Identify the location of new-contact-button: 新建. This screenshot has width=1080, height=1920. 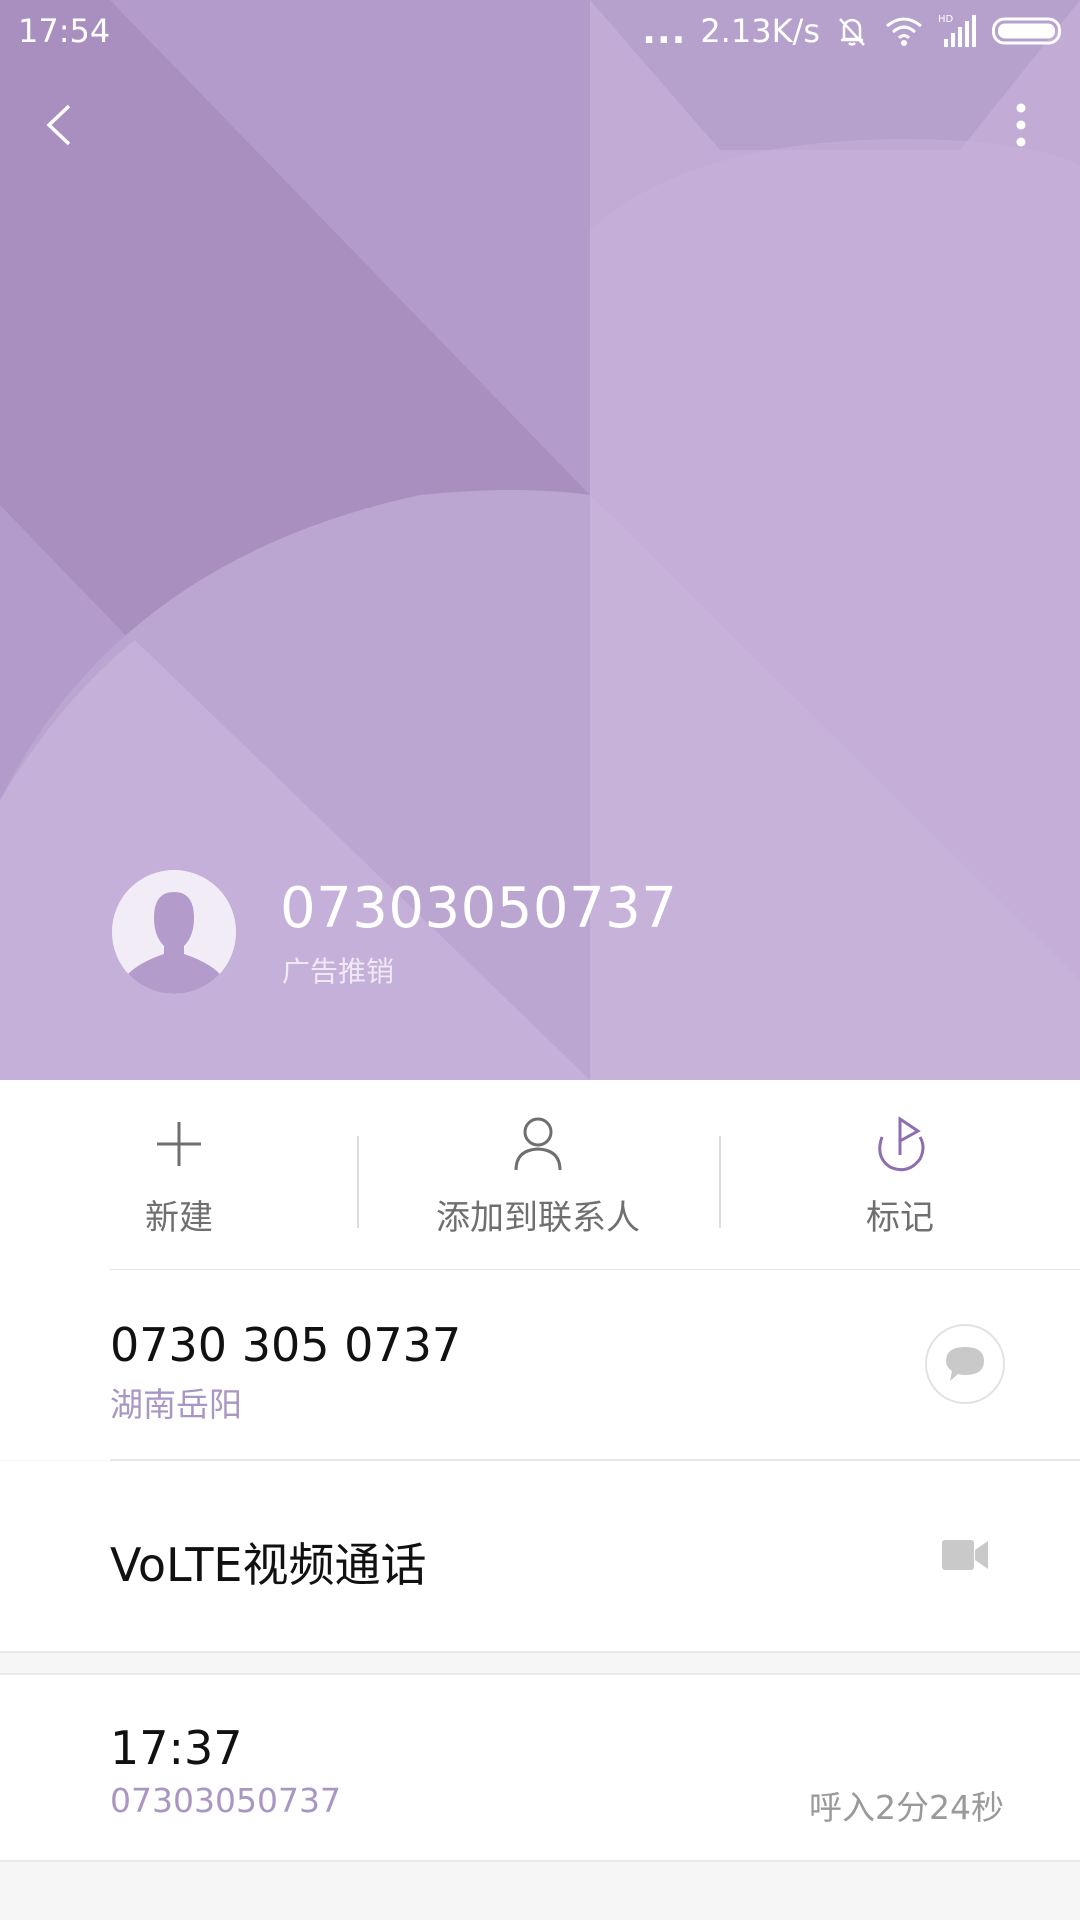
(179, 1175).